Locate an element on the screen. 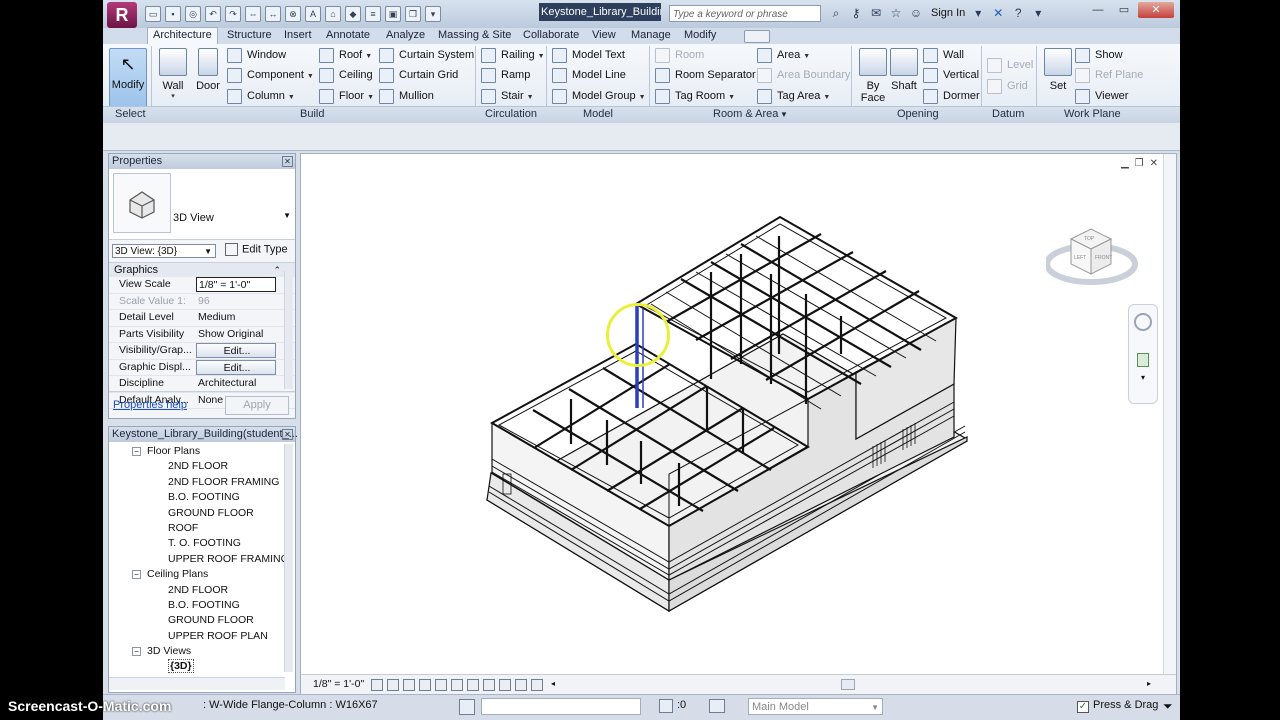  communication-icon: ✉ is located at coordinates (876, 13).